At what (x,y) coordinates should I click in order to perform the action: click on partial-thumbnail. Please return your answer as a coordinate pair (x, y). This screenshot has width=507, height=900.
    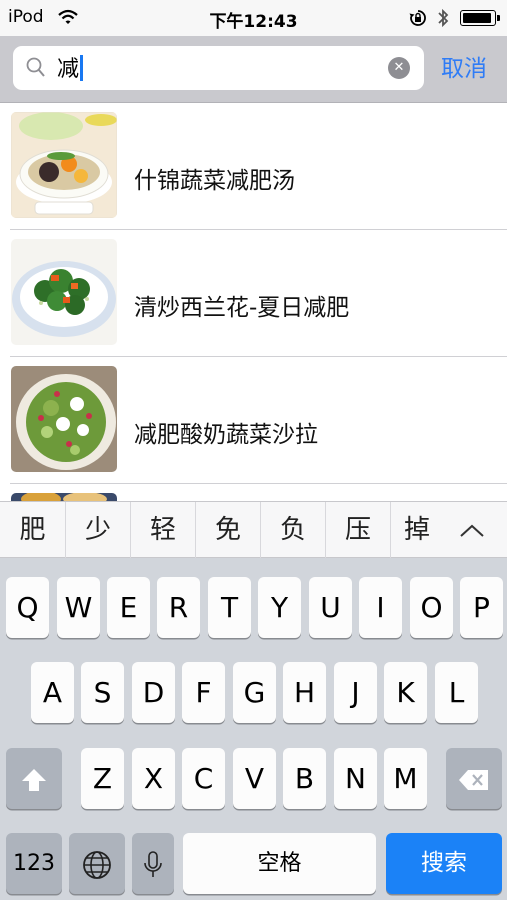
    Looking at the image, I should click on (64, 497).